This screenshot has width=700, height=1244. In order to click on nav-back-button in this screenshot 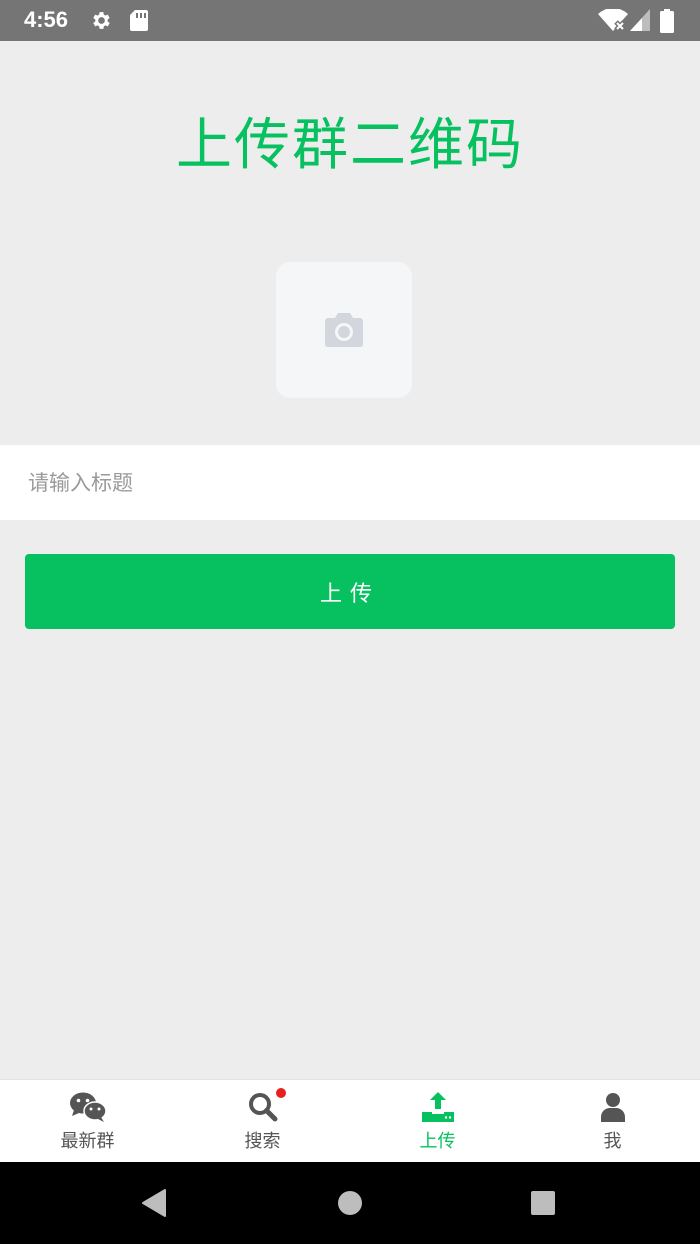, I will do `click(154, 1203)`.